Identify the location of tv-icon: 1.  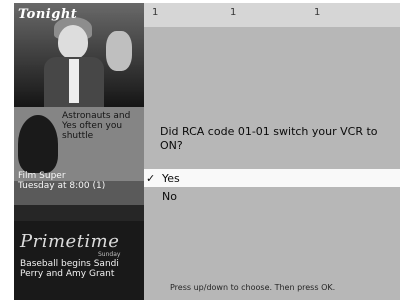
(155, 12).